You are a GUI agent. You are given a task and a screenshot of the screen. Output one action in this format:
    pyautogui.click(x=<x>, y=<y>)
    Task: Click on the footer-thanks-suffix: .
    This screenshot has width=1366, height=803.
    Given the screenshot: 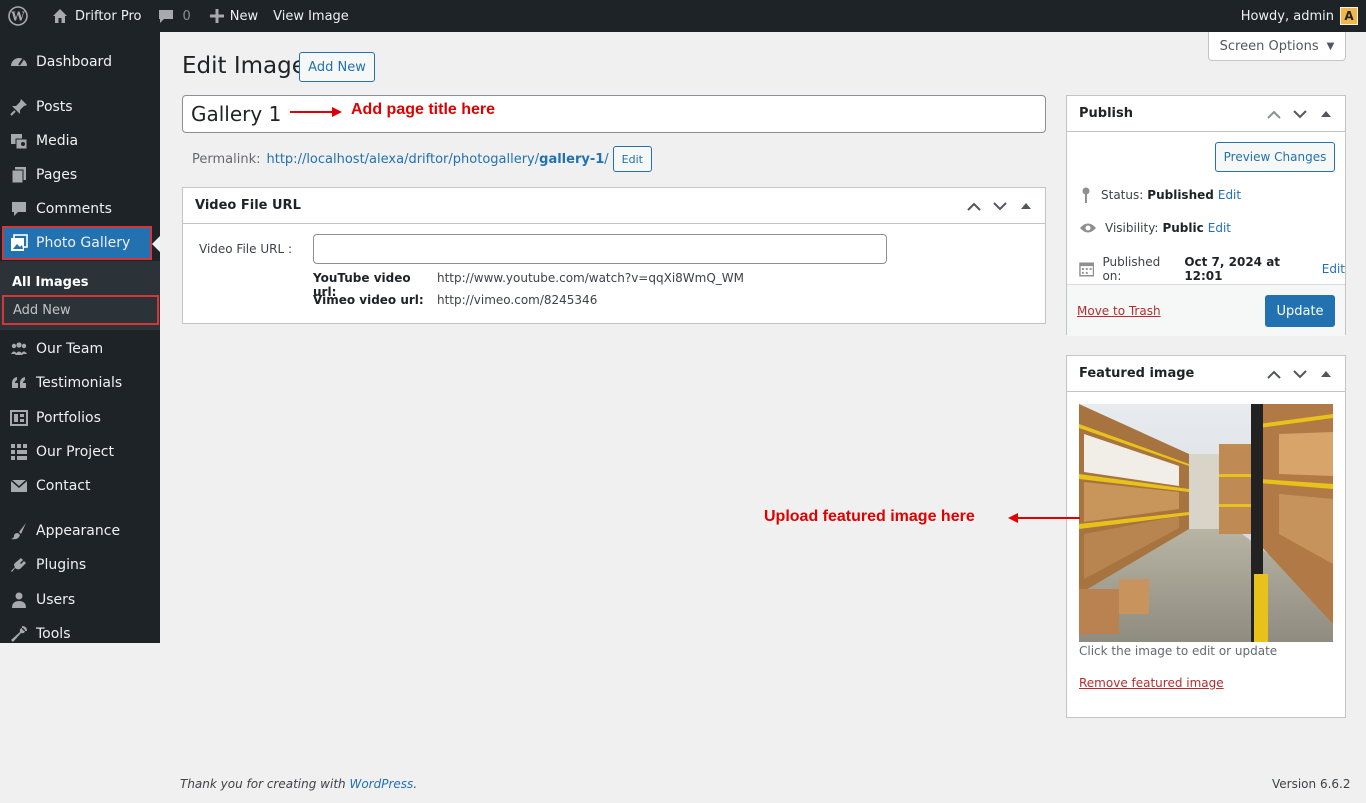 What is the action you would take?
    pyautogui.click(x=415, y=784)
    